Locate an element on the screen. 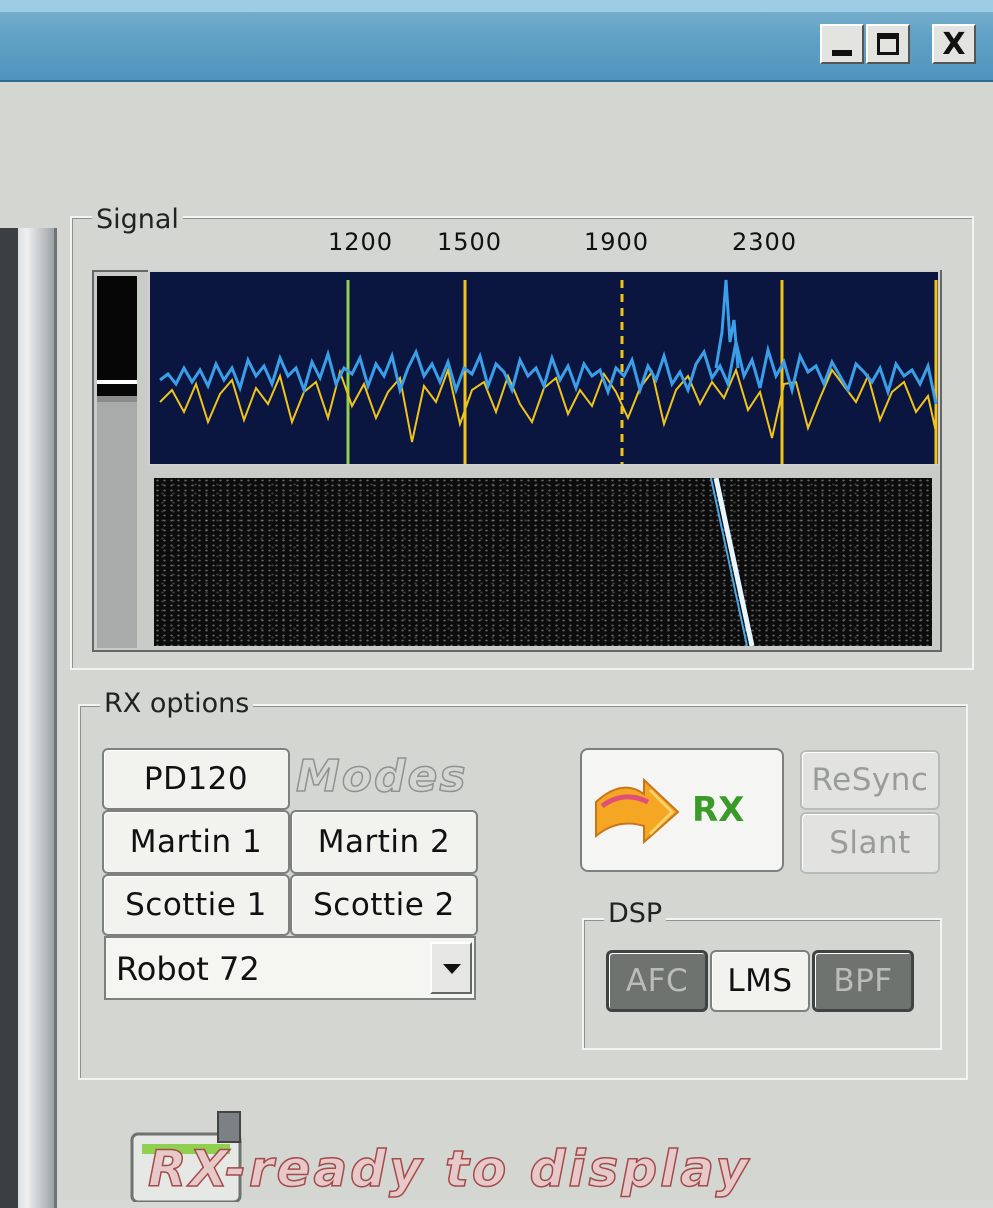  signal-group-label: Signal is located at coordinates (137, 219).